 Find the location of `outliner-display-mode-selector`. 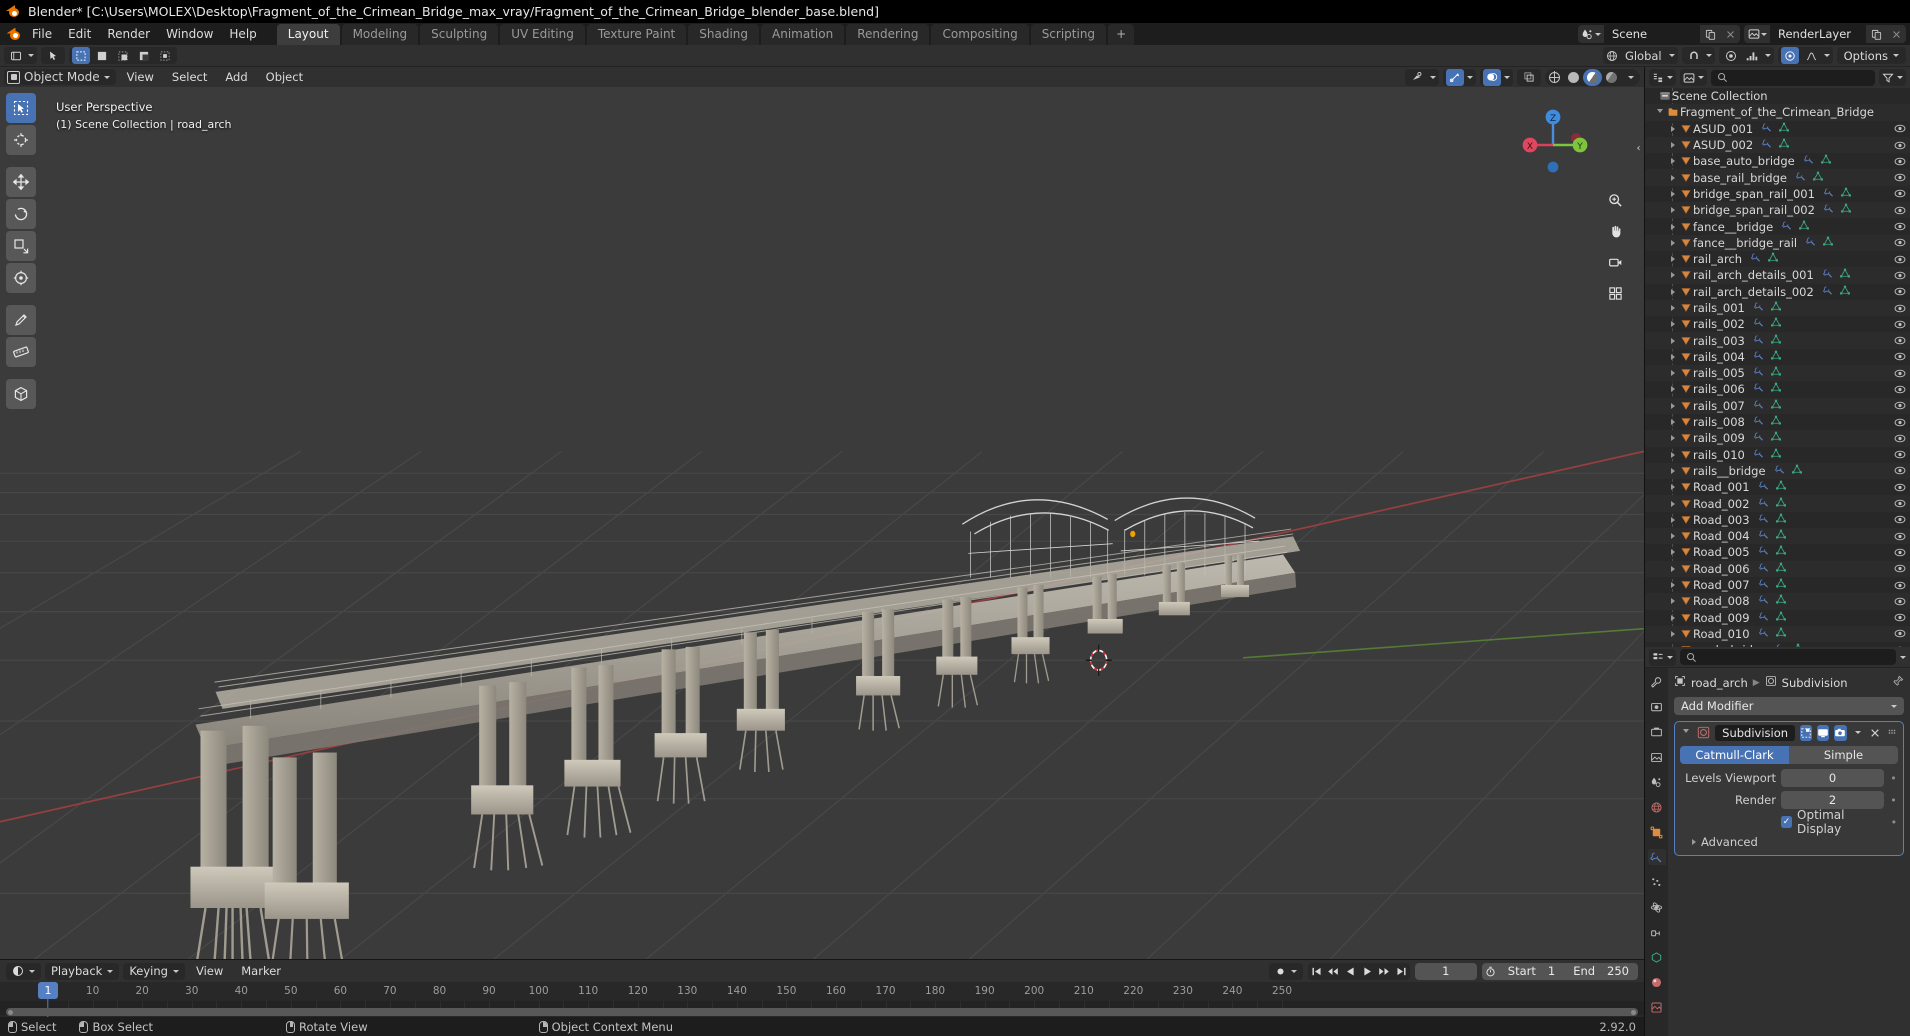

outliner-display-mode-selector is located at coordinates (1693, 77).